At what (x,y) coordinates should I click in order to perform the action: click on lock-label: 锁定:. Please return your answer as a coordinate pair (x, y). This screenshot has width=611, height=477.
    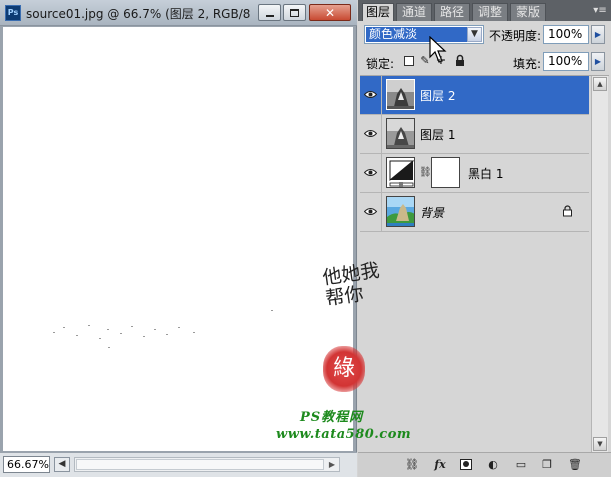
    Looking at the image, I should click on (380, 64).